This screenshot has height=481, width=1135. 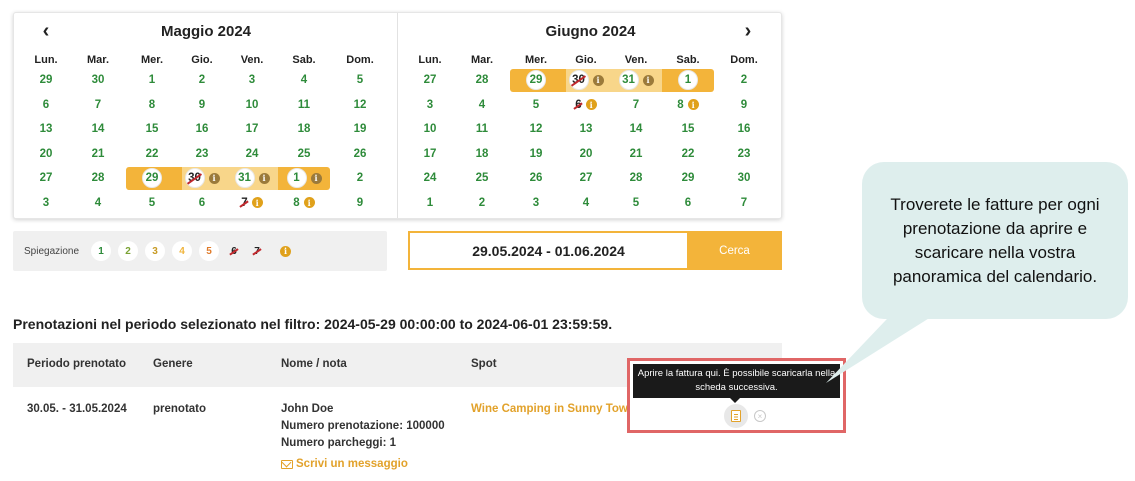 What do you see at coordinates (344, 464) in the screenshot?
I see `write-message-link: Scrivi un messaggio` at bounding box center [344, 464].